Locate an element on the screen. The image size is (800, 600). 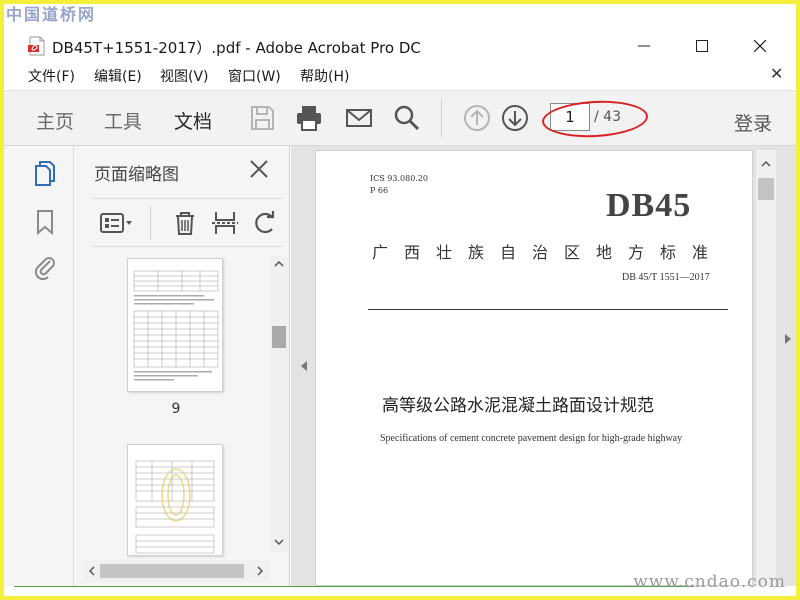
close-icon is located at coordinates (760, 46).